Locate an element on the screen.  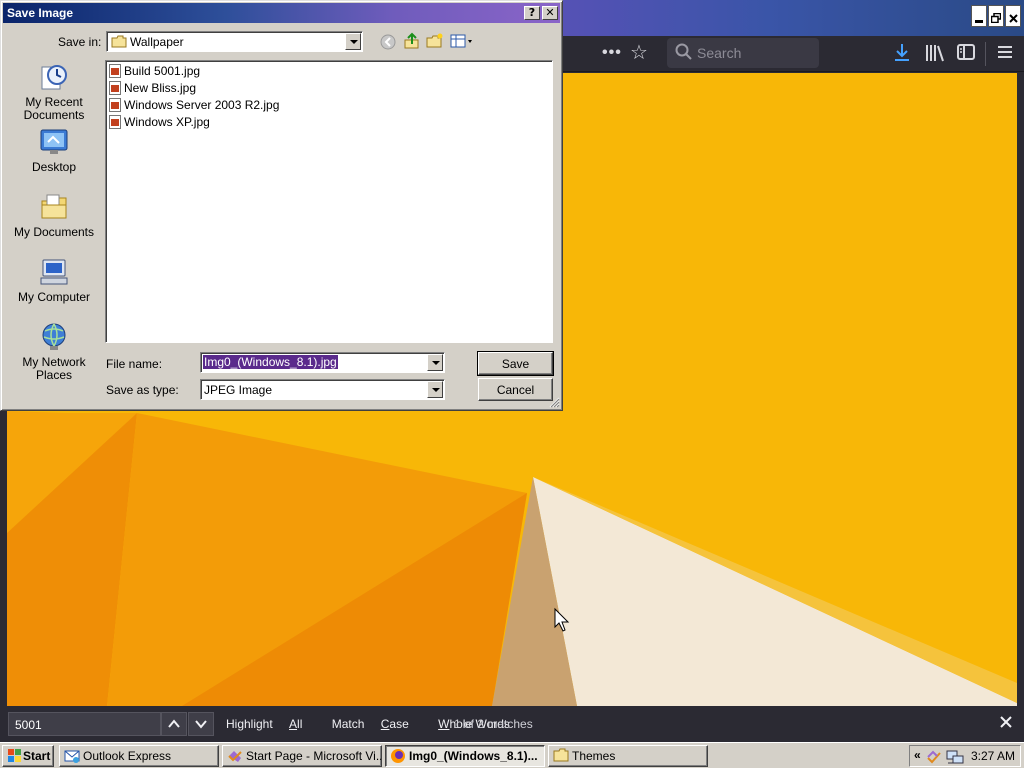
minimize-icon is located at coordinates (979, 21).